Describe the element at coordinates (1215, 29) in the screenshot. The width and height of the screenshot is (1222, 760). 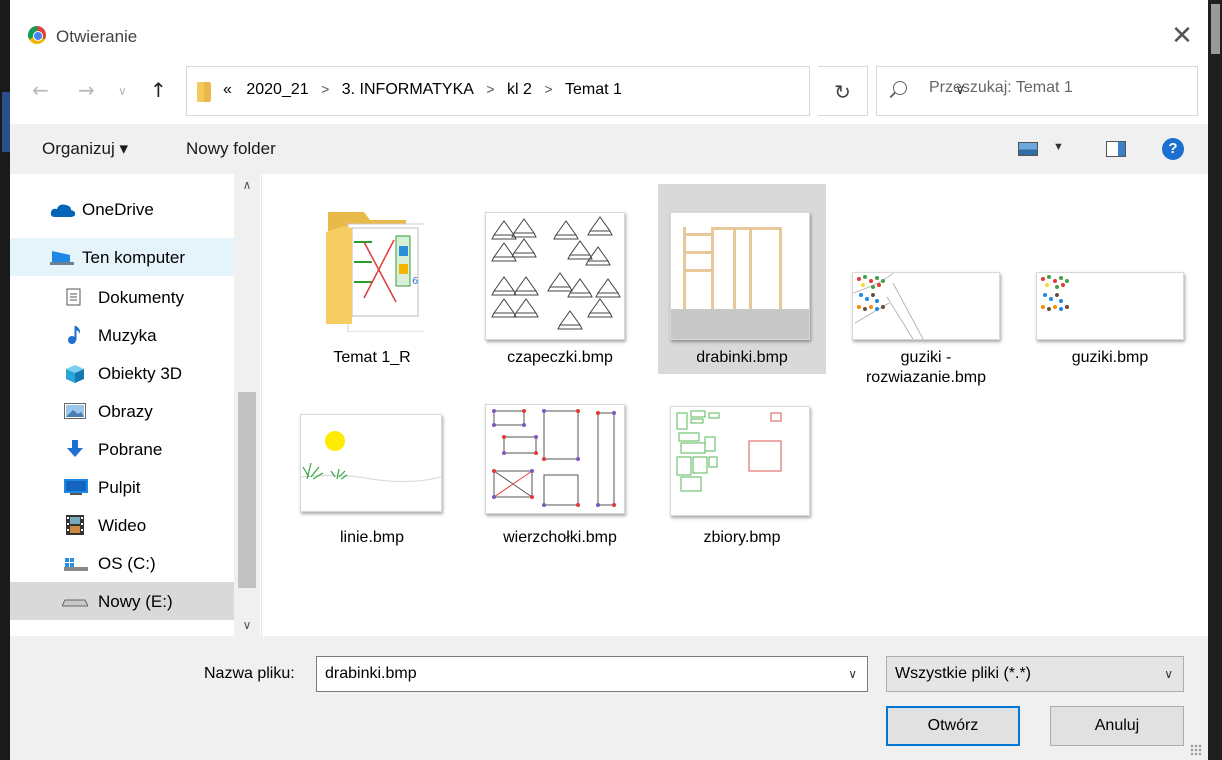
I see `background-scroll-thumb` at that location.